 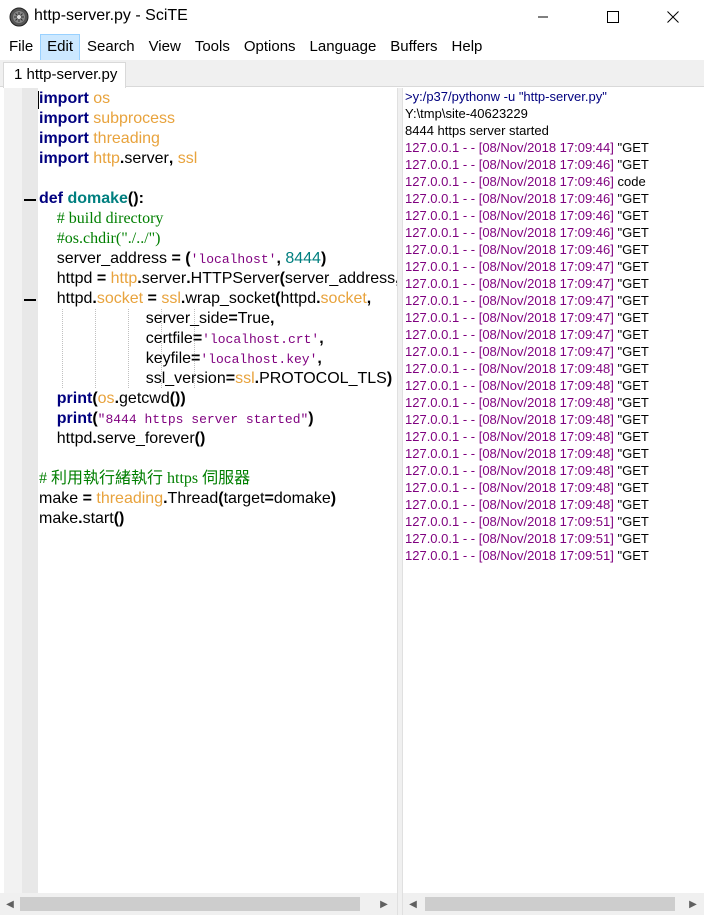 What do you see at coordinates (218, 519) in the screenshot?
I see `code-line: make.start()` at bounding box center [218, 519].